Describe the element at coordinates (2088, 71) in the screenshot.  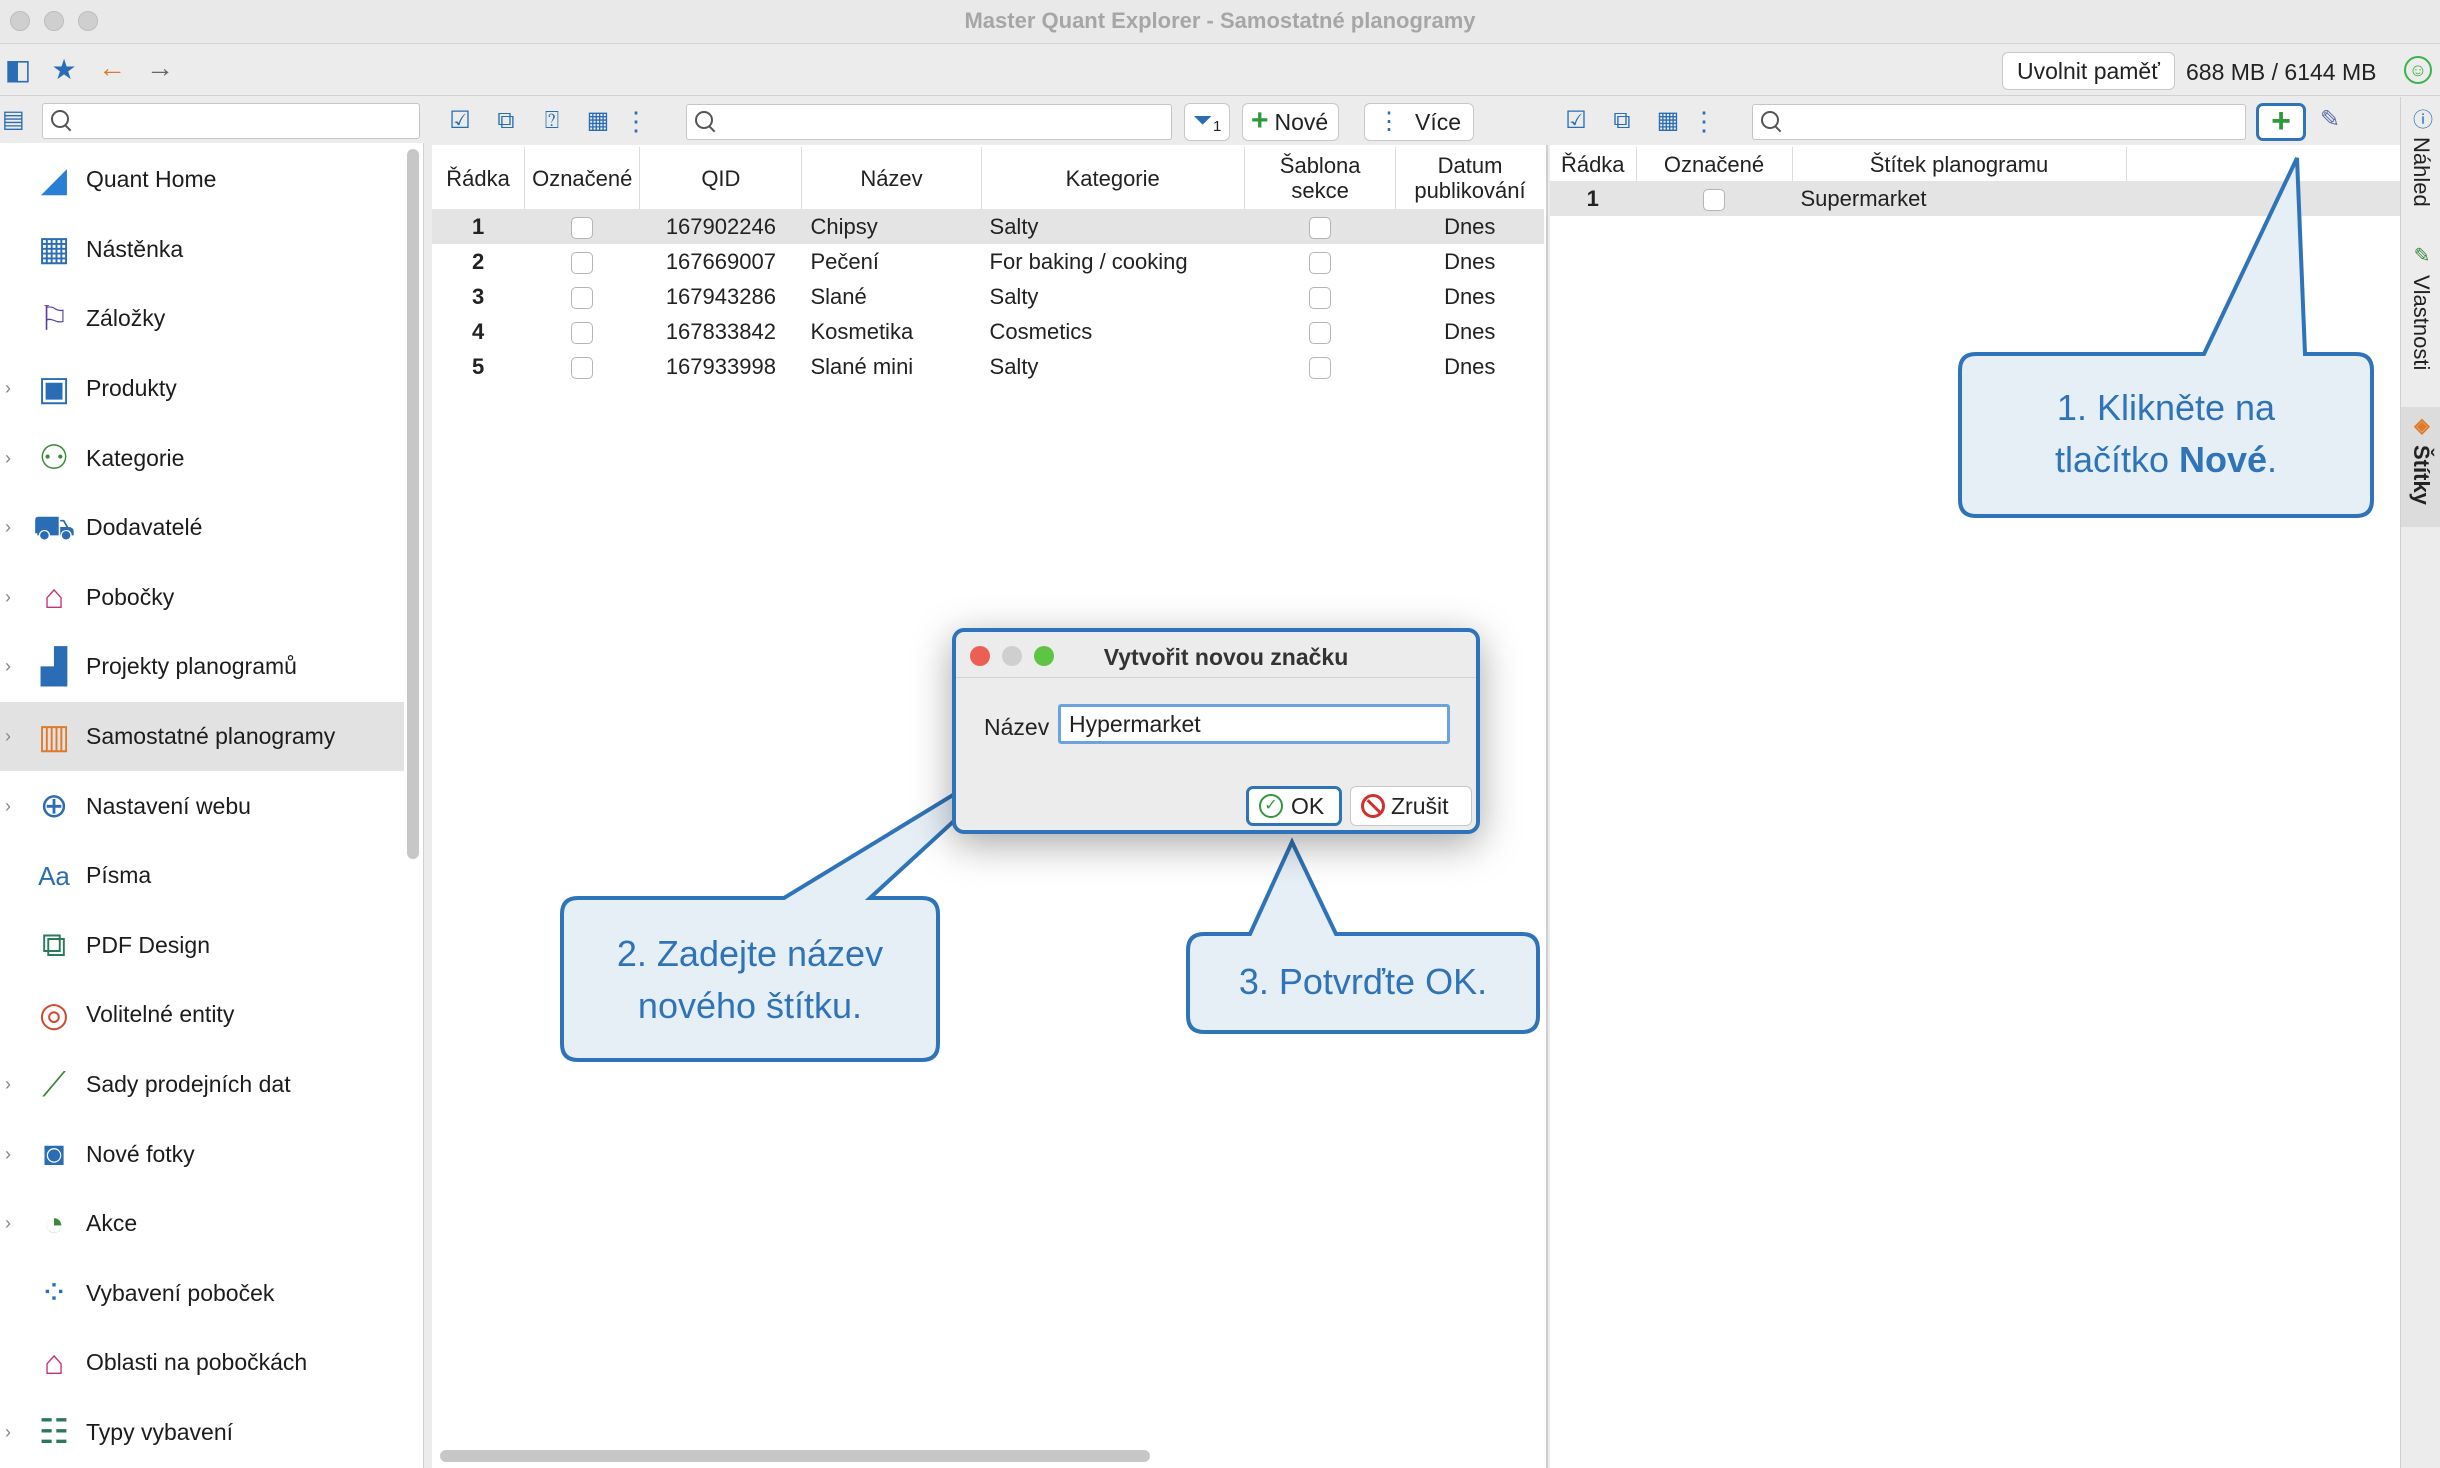
I see `free-memory-button: Uvolnit paměť` at that location.